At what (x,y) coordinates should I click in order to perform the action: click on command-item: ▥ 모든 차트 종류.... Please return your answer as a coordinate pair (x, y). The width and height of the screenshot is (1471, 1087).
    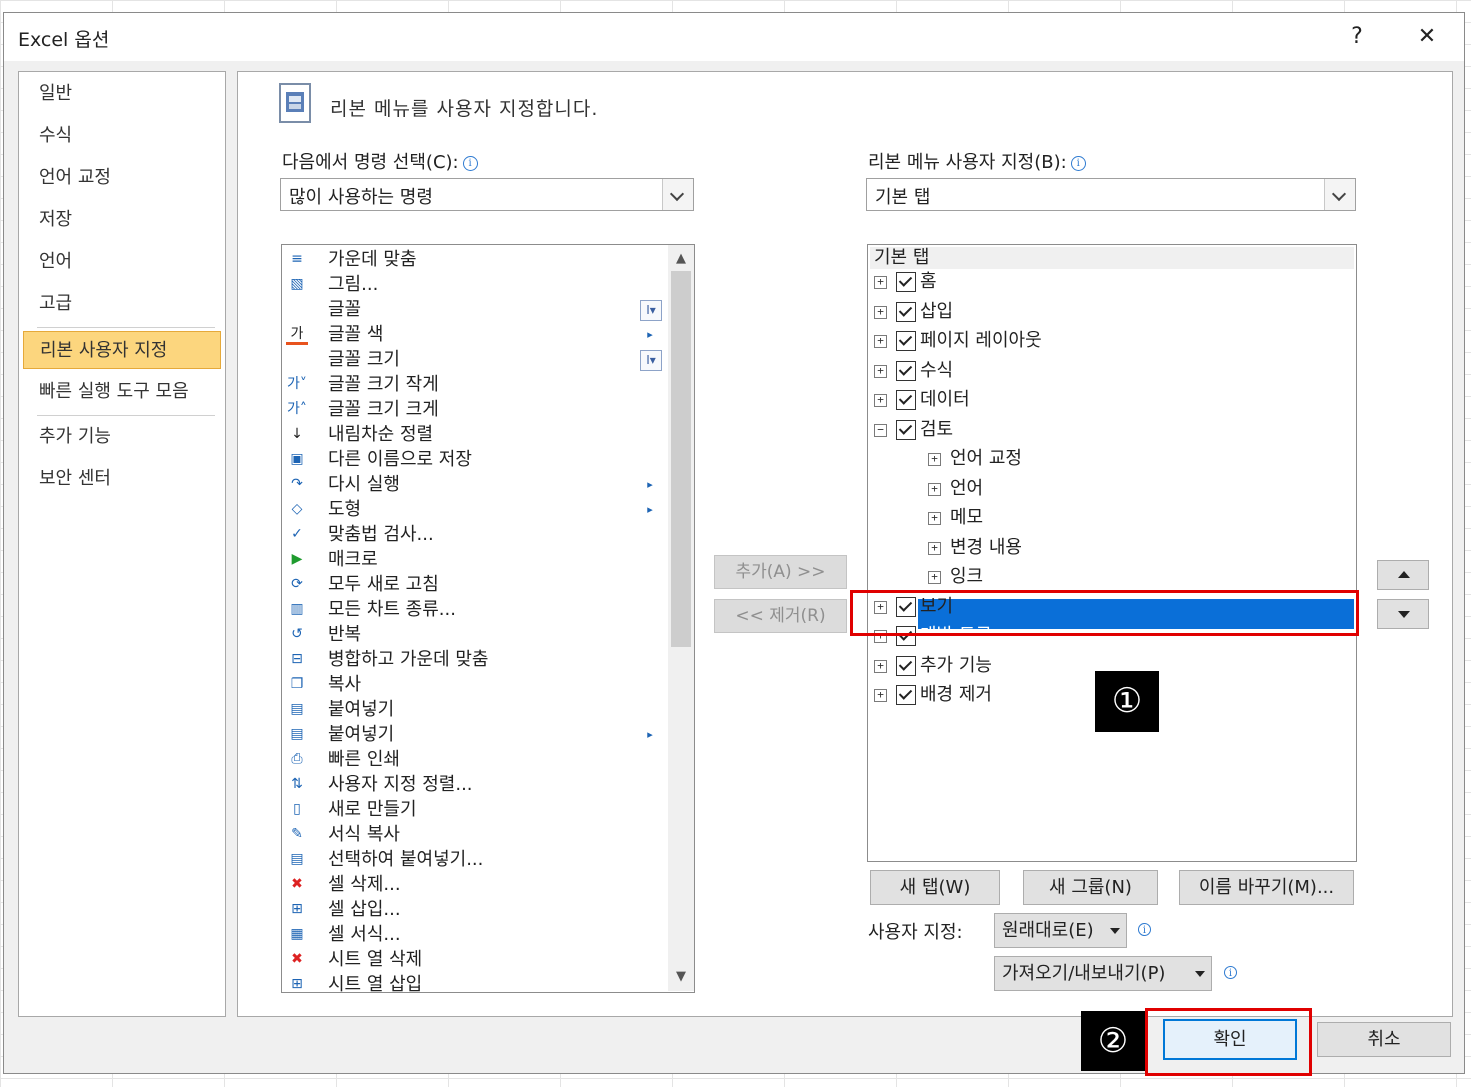
    Looking at the image, I should click on (473, 609).